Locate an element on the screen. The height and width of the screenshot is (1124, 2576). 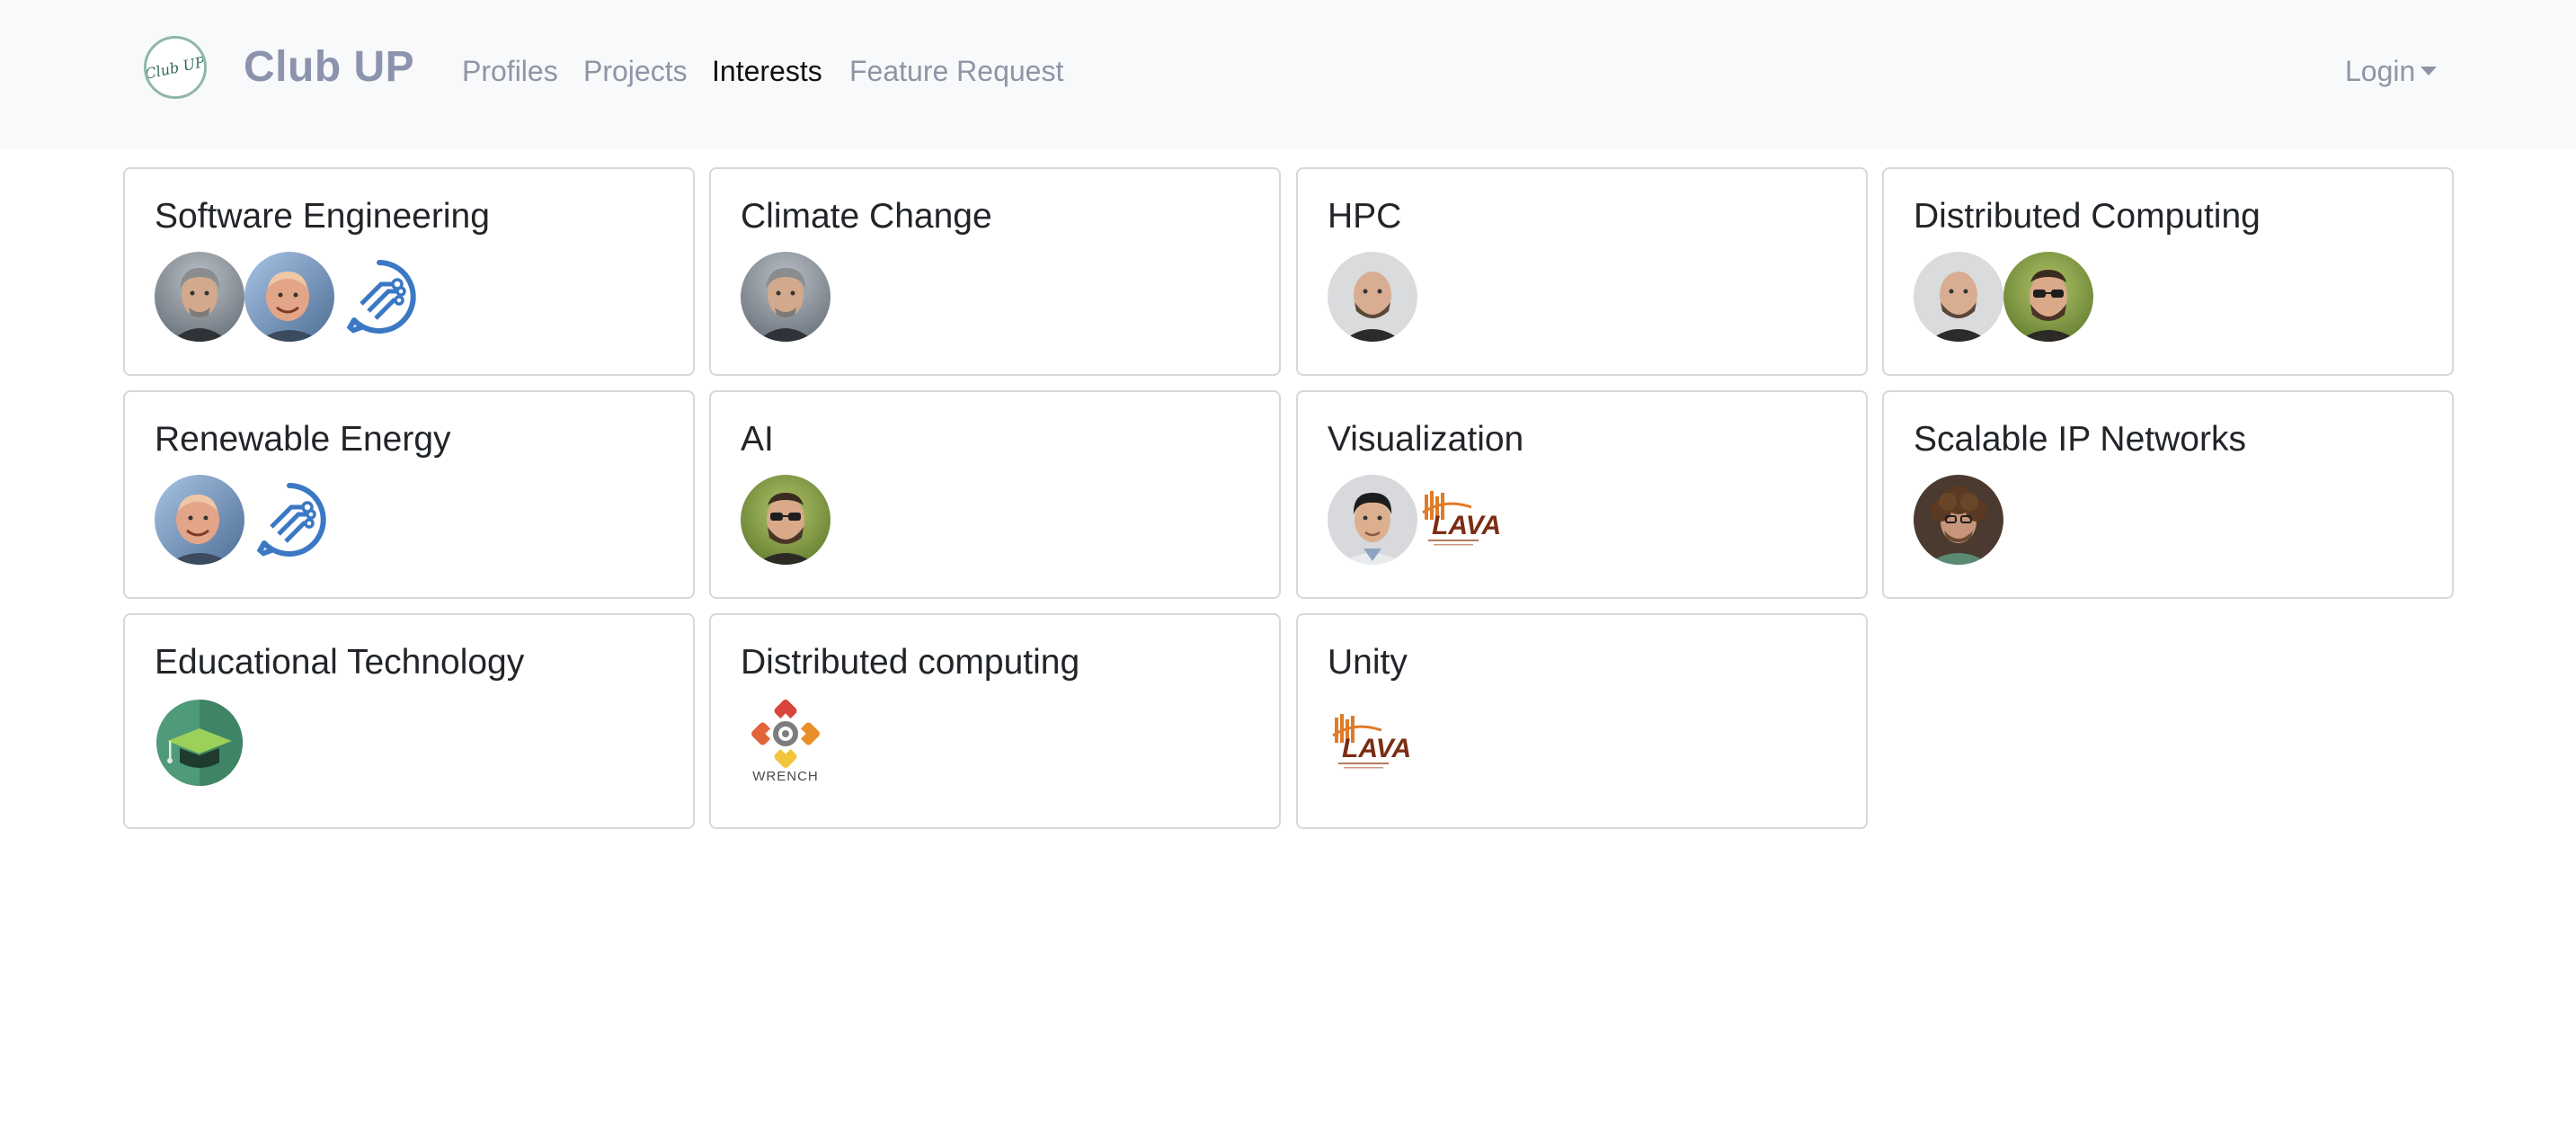
nav-link-interests: Interests is located at coordinates (767, 71).